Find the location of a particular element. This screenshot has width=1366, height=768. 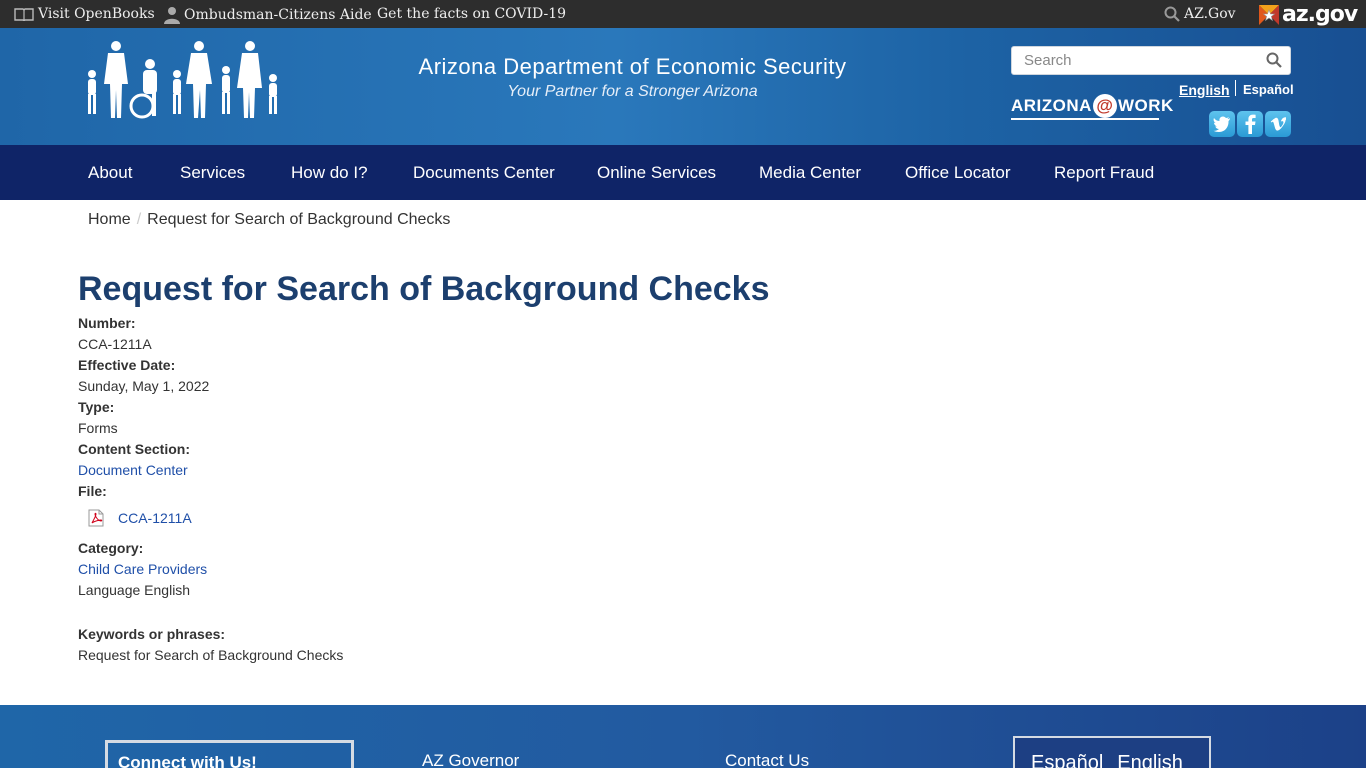

nav-online-services: Online Services is located at coordinates (656, 173).